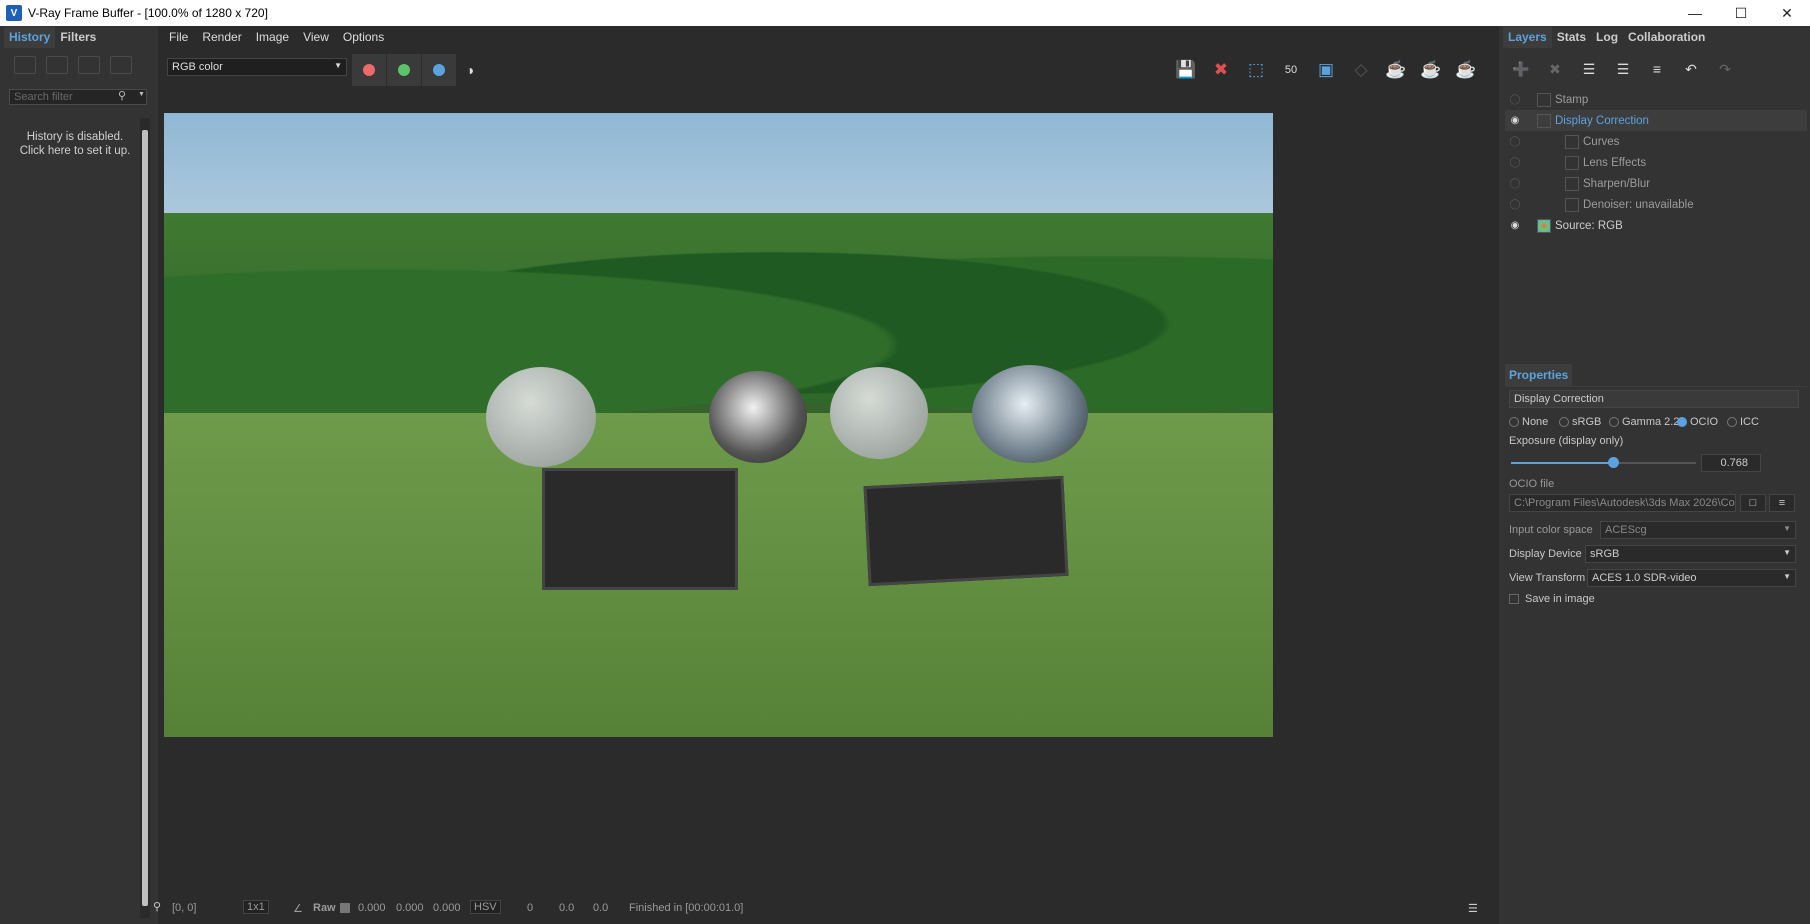 This screenshot has height=924, width=1810. I want to click on render-icon: ☕, so click(1466, 70).